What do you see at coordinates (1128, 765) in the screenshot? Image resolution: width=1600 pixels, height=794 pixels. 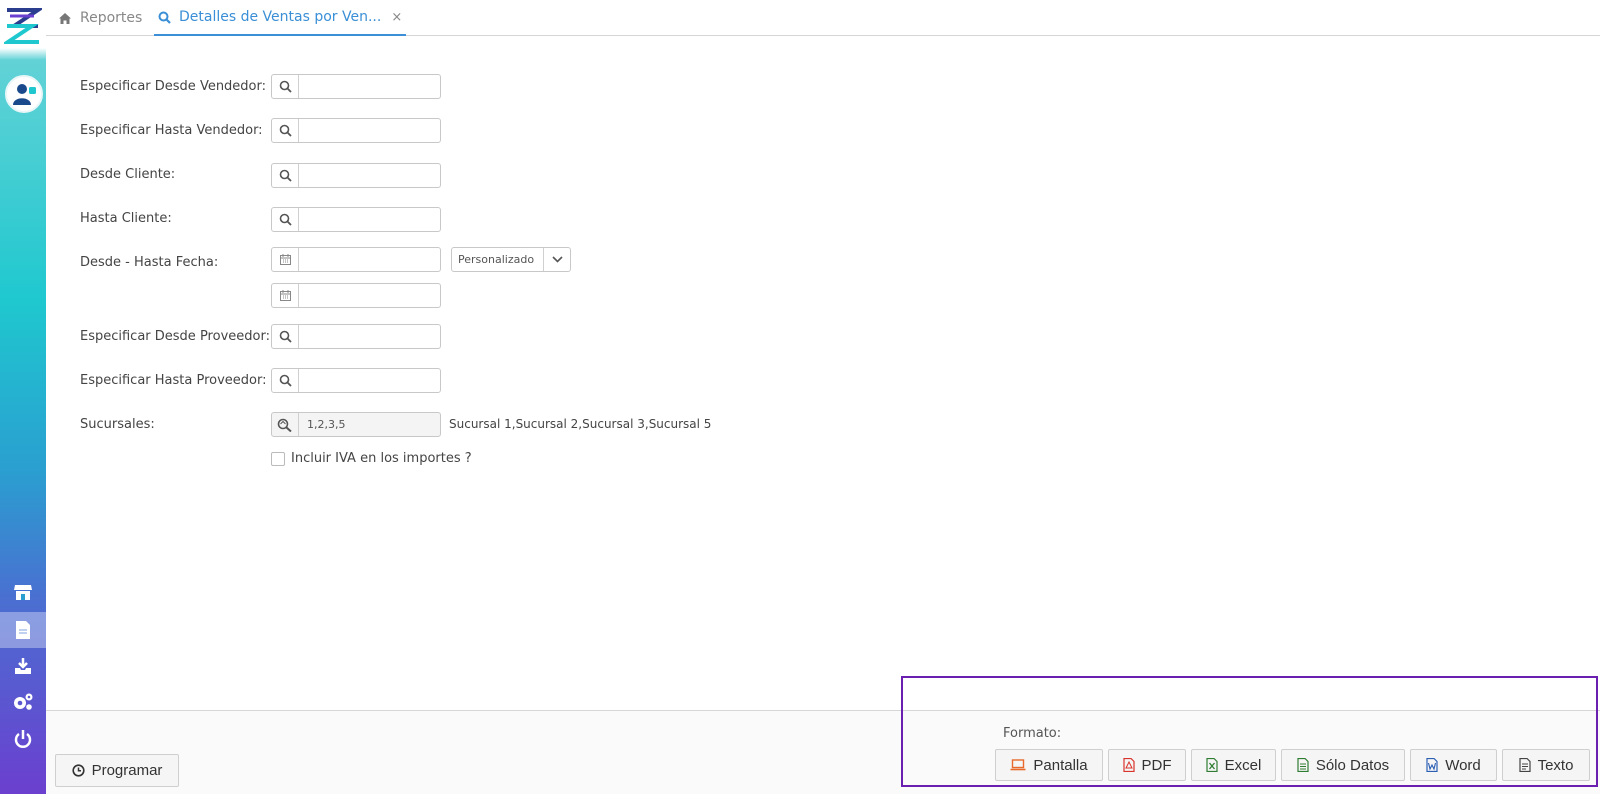 I see `pdf-icon` at bounding box center [1128, 765].